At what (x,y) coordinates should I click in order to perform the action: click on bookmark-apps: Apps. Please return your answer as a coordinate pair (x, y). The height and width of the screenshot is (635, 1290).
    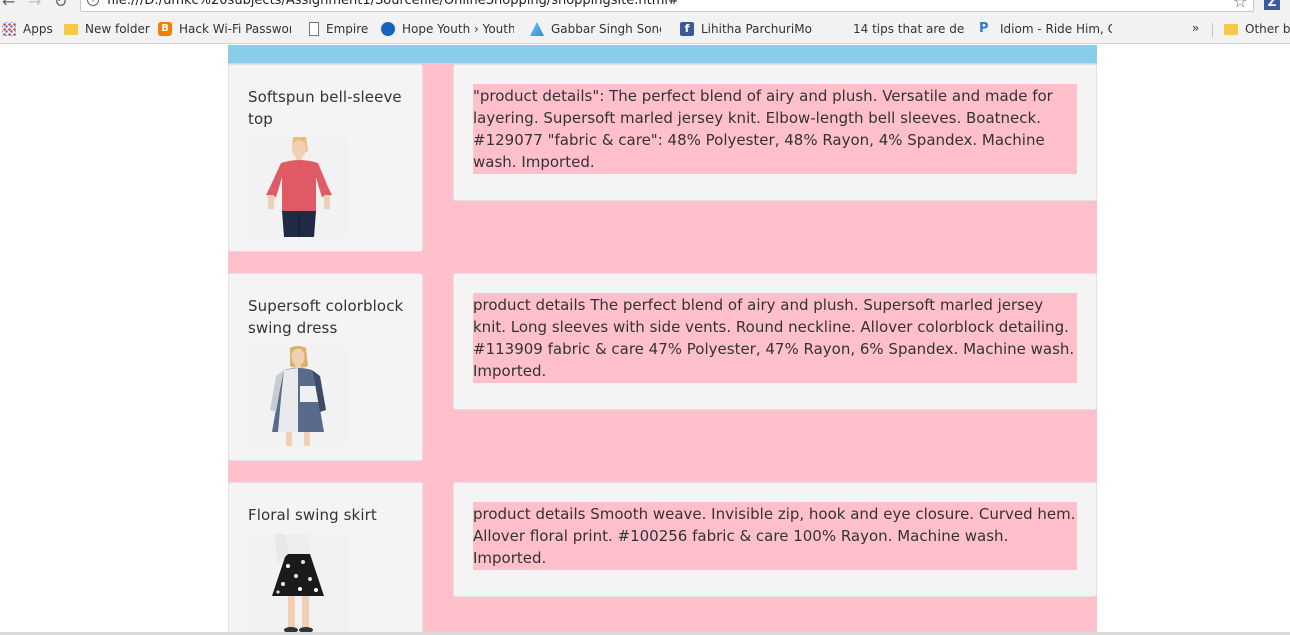
    Looking at the image, I should click on (27, 29).